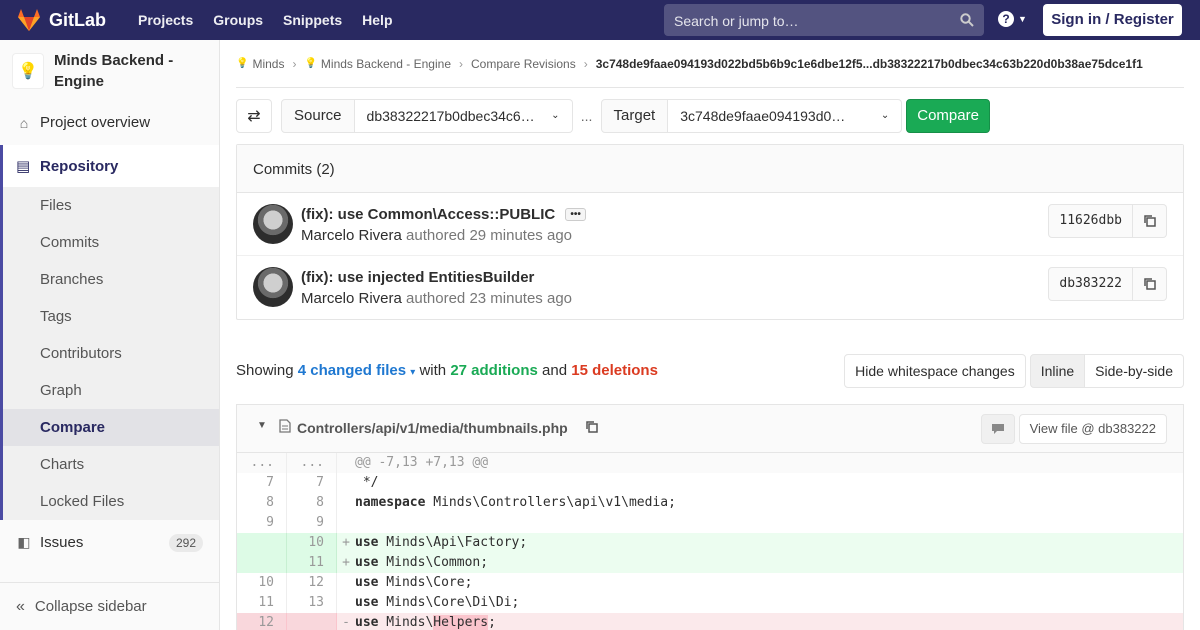  I want to click on diff-line: 12 - use Minds\Helpers;, so click(710, 621).